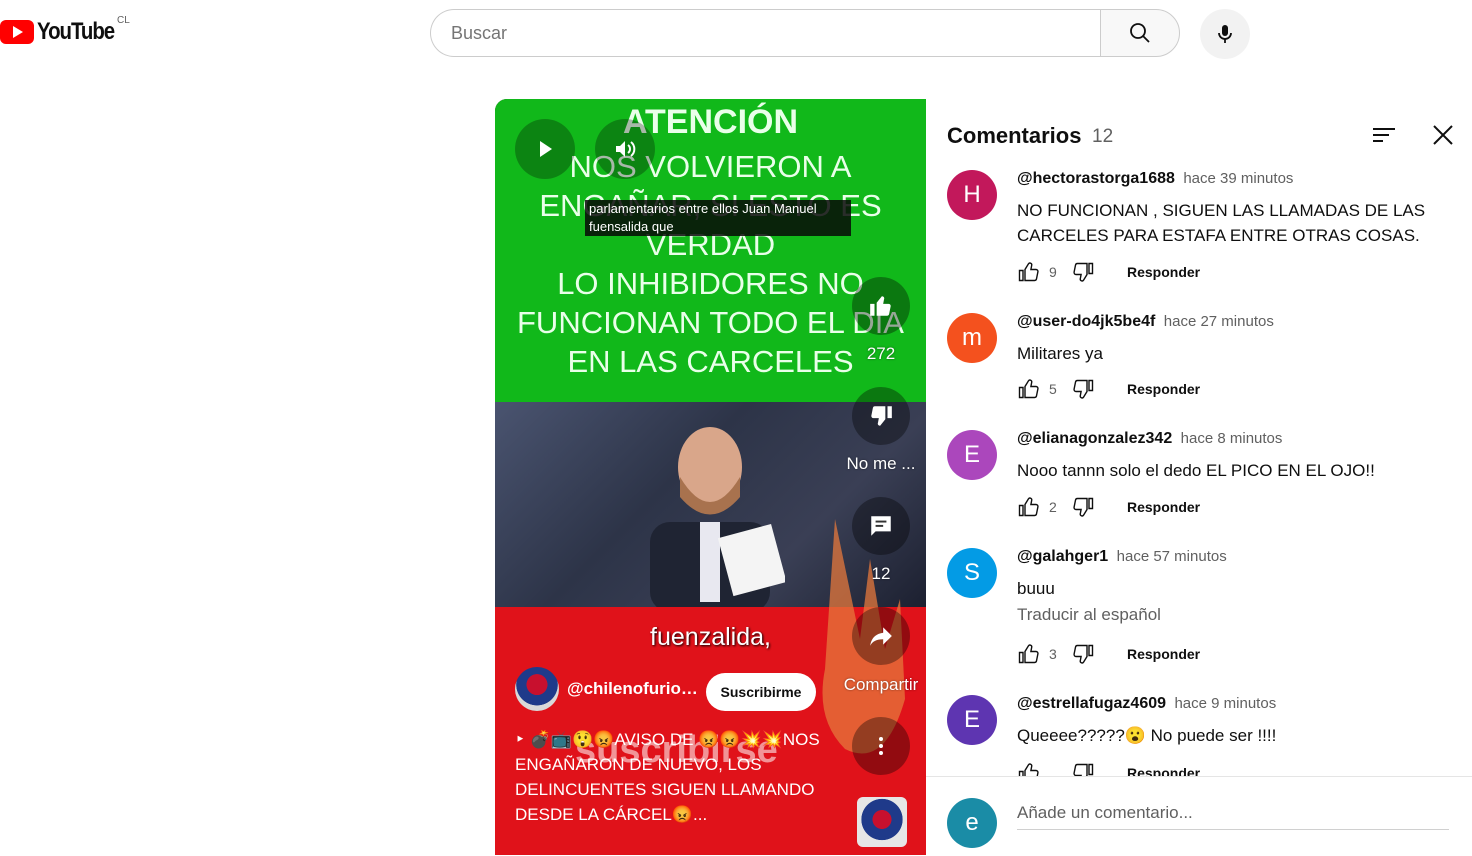 This screenshot has width=1472, height=856. I want to click on subscribe-button: Suscribirme, so click(761, 692).